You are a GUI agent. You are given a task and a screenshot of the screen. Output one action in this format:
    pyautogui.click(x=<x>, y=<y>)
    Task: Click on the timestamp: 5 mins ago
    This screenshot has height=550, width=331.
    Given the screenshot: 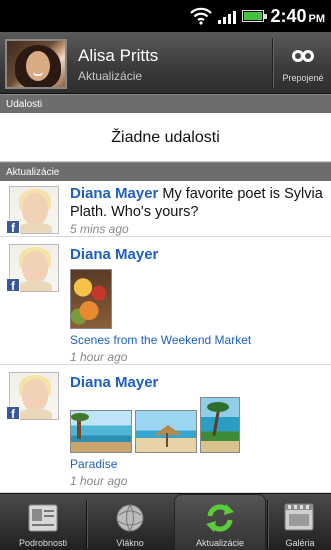 What is the action you would take?
    pyautogui.click(x=99, y=229)
    